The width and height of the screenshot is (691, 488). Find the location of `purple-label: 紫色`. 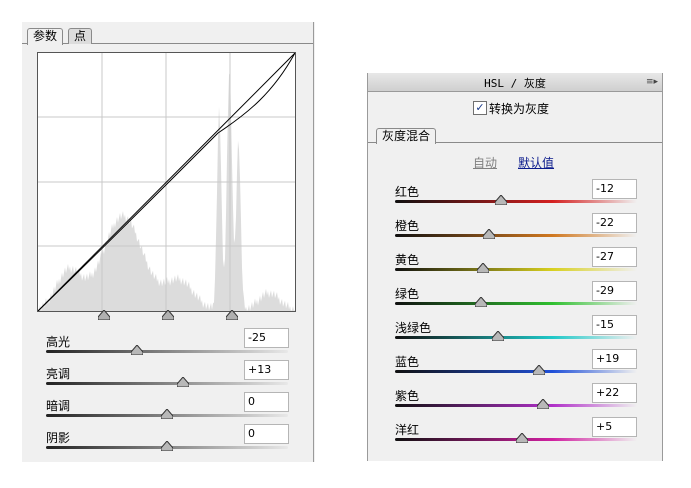

purple-label: 紫色 is located at coordinates (407, 396).